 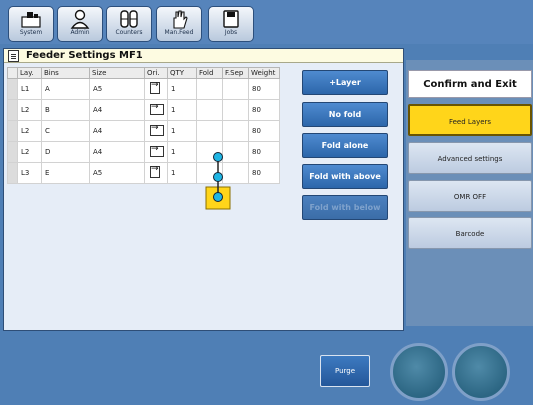 What do you see at coordinates (470, 233) in the screenshot?
I see `barcode-button: Barcode` at bounding box center [470, 233].